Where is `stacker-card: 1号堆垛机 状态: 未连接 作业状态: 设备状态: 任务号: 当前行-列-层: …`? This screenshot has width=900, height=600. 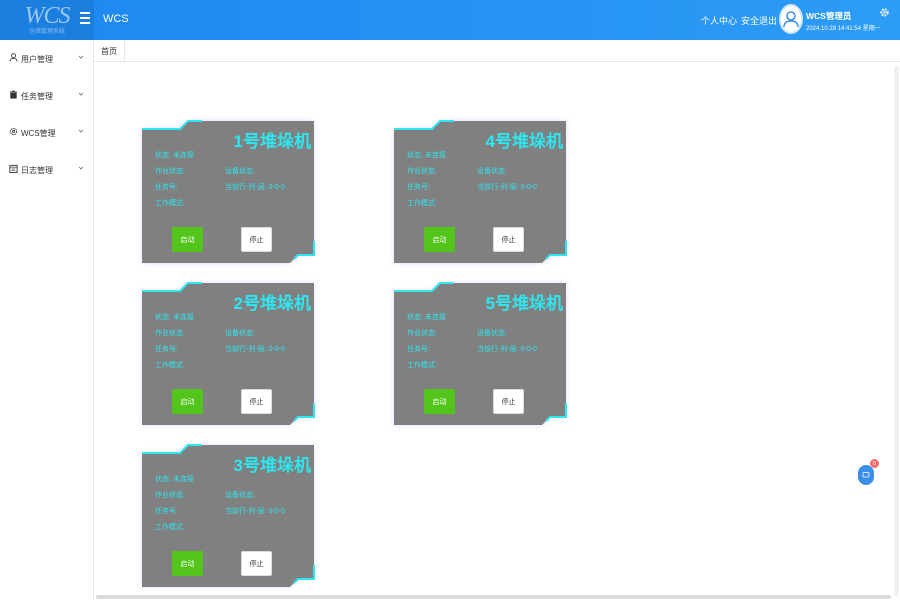 stacker-card: 1号堆垛机 状态: 未连接 作业状态: 设备状态: 任务号: 当前行-列-层: … is located at coordinates (228, 191).